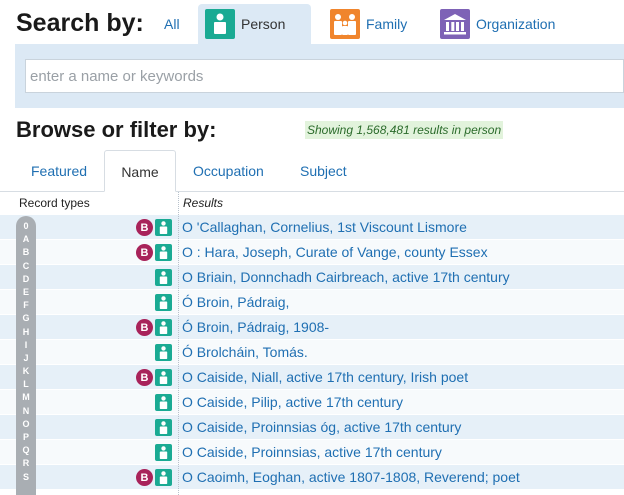 This screenshot has height=495, width=624. I want to click on alphabet-letter: F, so click(26, 305).